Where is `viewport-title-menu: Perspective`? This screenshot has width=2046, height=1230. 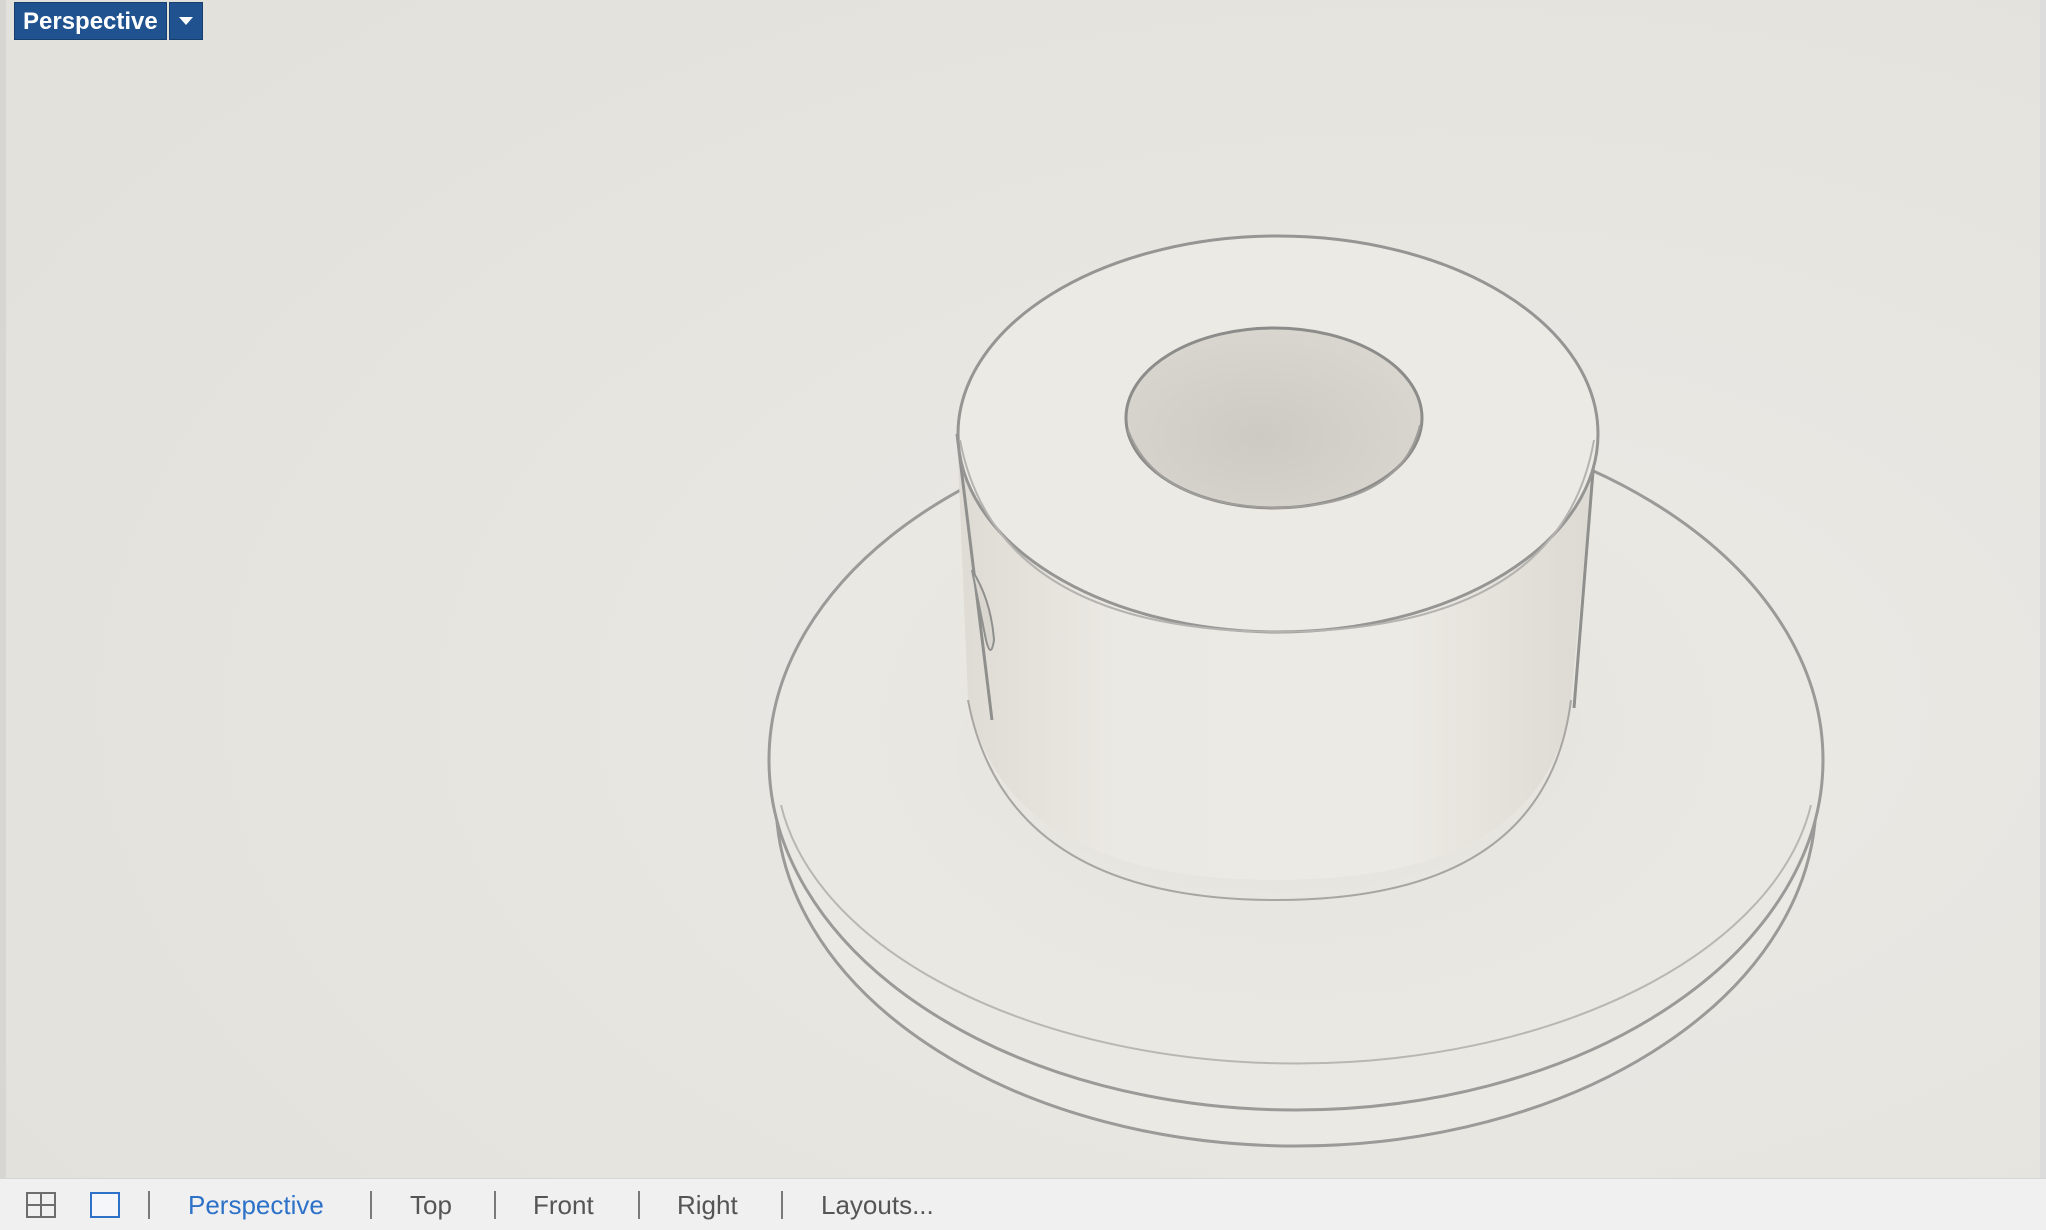 viewport-title-menu: Perspective is located at coordinates (108, 21).